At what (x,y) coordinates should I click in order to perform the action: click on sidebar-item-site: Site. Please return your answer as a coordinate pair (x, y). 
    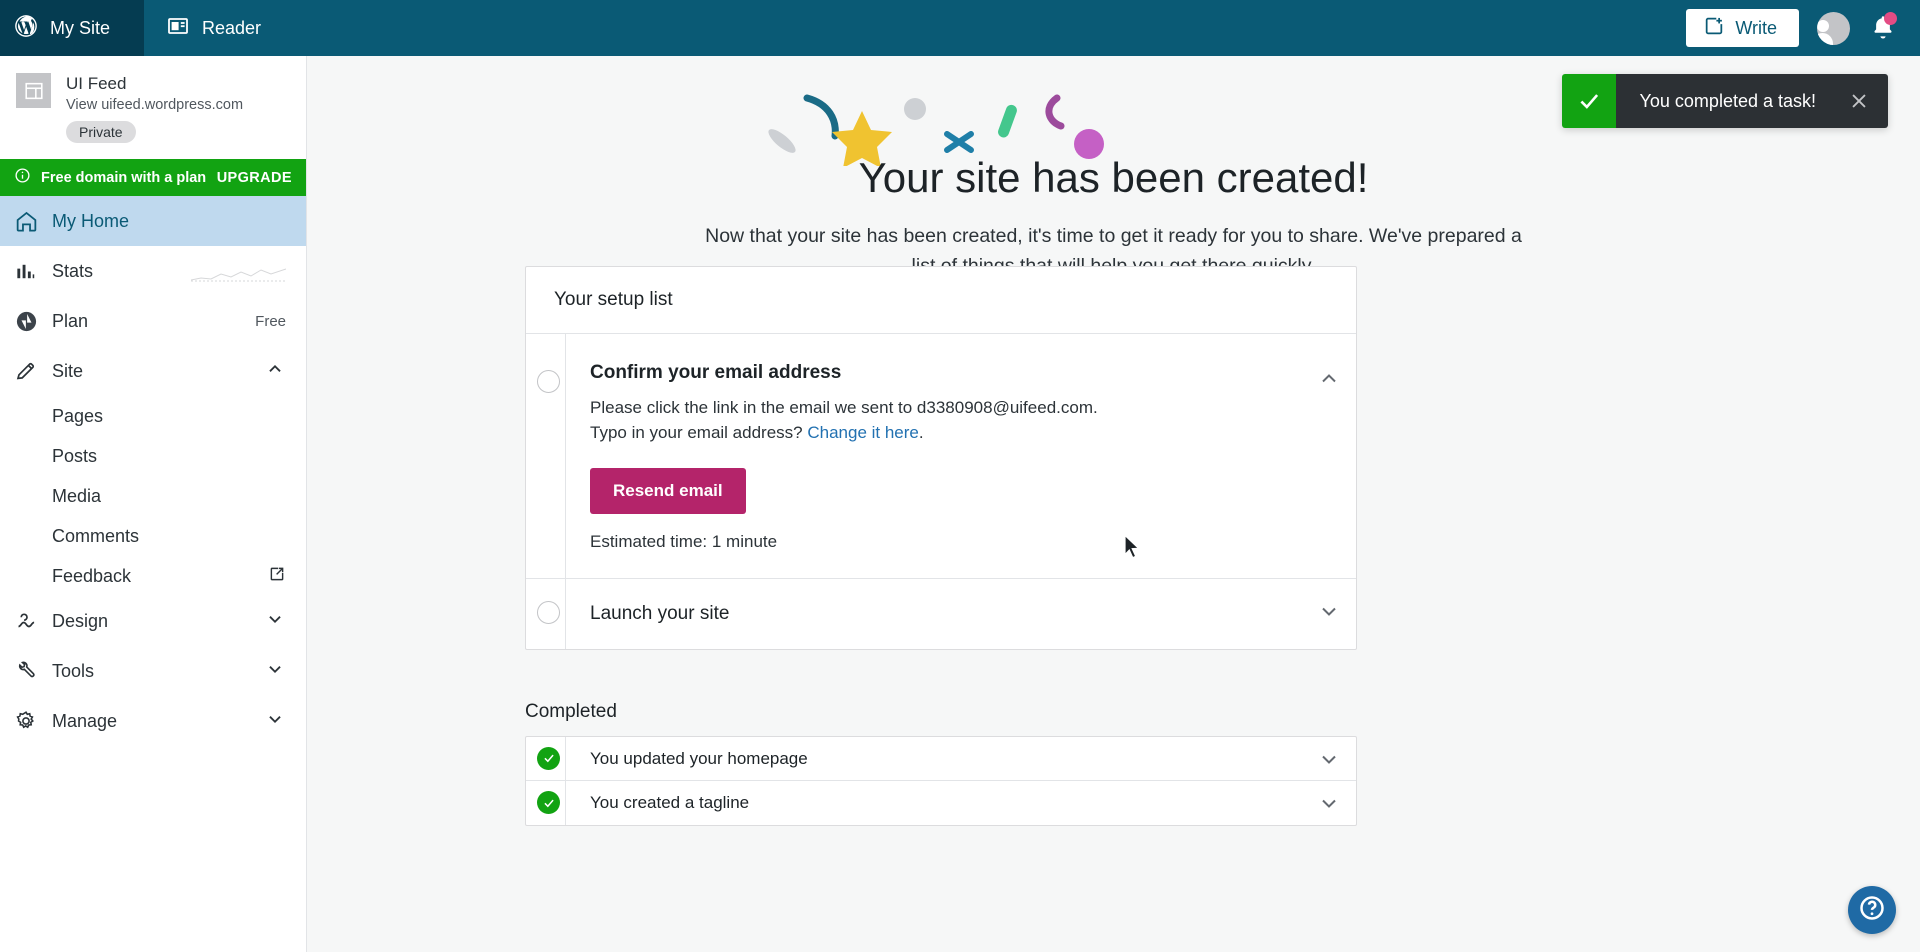
    Looking at the image, I should click on (153, 371).